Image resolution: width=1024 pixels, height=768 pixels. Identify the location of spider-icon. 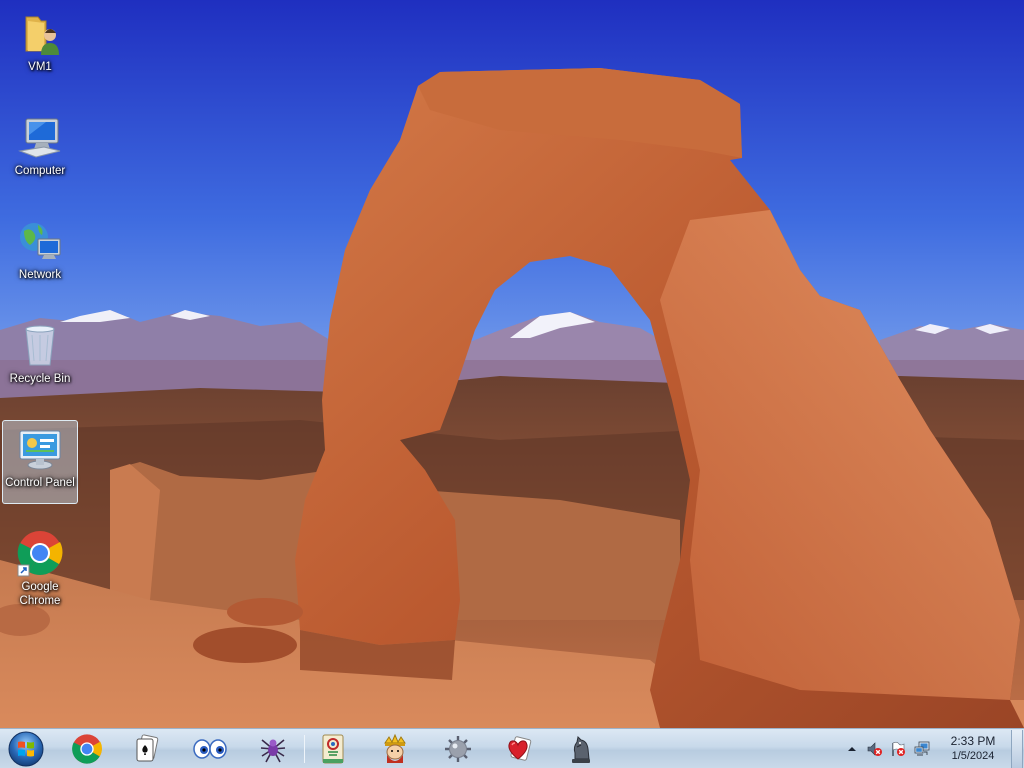
(273, 751).